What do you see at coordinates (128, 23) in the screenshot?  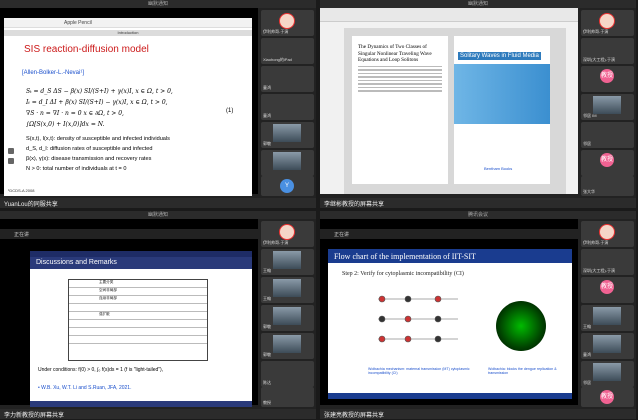 I see `pdf-toolbar: Apple Pencil` at bounding box center [128, 23].